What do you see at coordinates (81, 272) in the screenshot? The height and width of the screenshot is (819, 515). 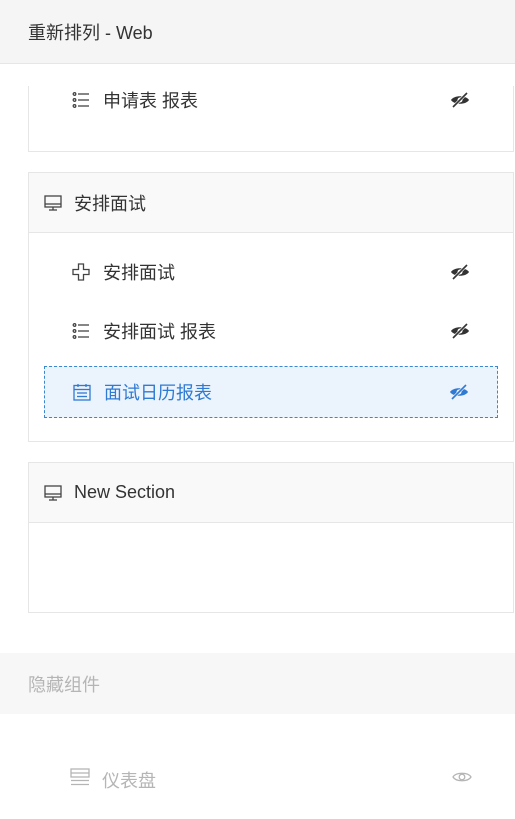 I see `plus-outline-icon` at bounding box center [81, 272].